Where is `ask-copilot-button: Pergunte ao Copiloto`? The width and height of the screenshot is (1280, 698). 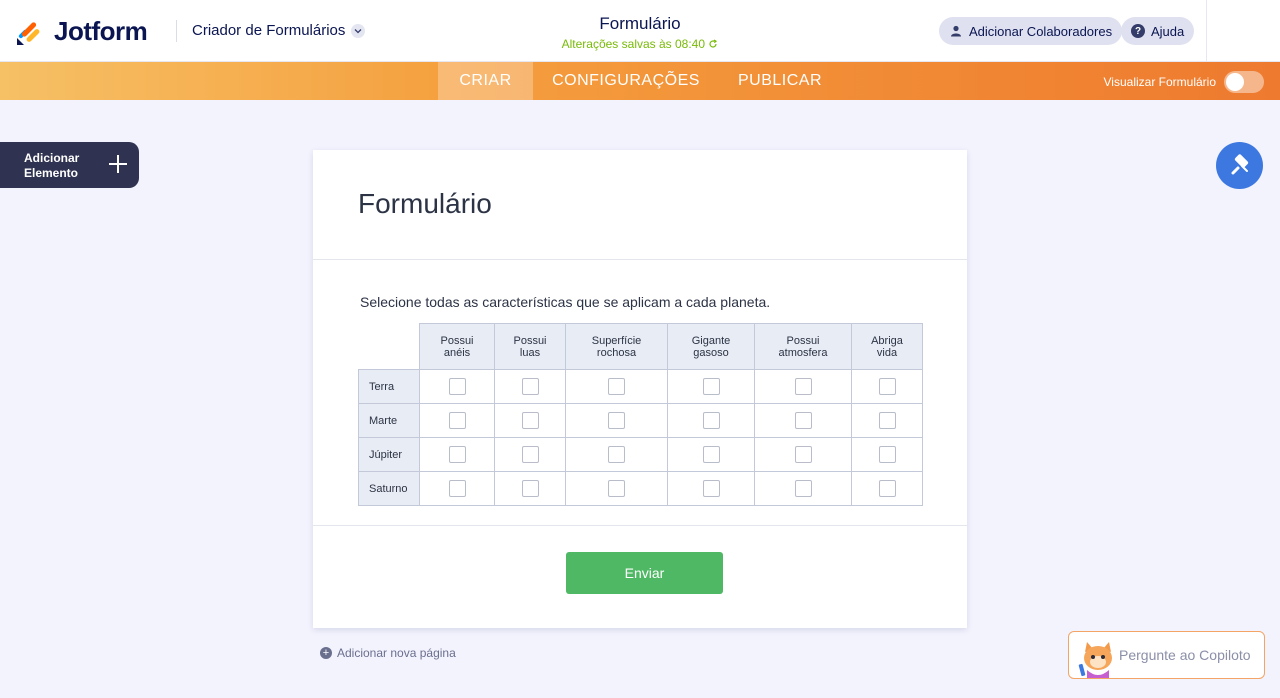 ask-copilot-button: Pergunte ao Copiloto is located at coordinates (1166, 655).